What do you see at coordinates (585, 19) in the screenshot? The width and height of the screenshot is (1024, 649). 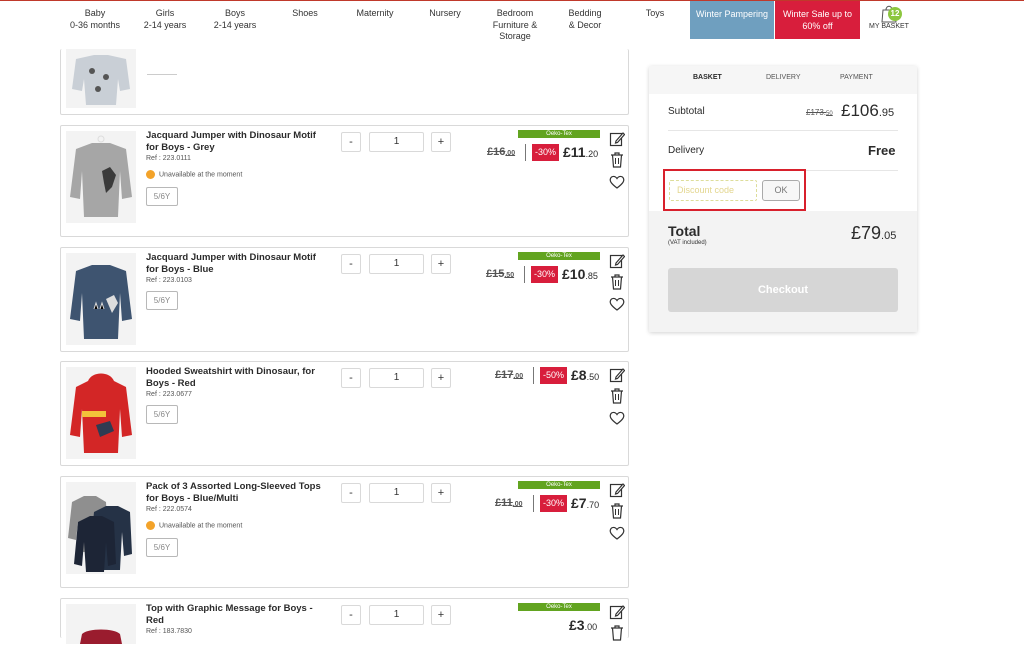 I see `nav-bedding: Bedding & Decor` at bounding box center [585, 19].